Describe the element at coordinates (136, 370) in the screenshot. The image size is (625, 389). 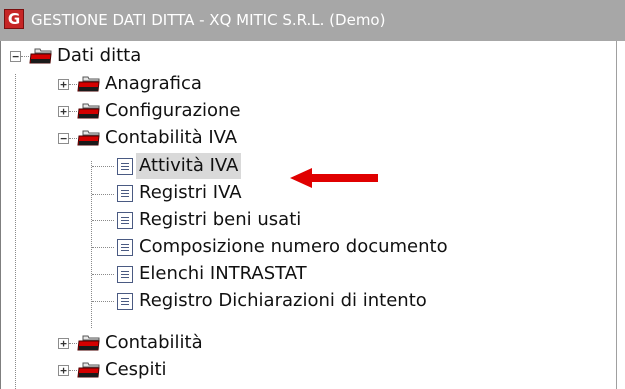
I see `tree-node-label: Cespiti` at that location.